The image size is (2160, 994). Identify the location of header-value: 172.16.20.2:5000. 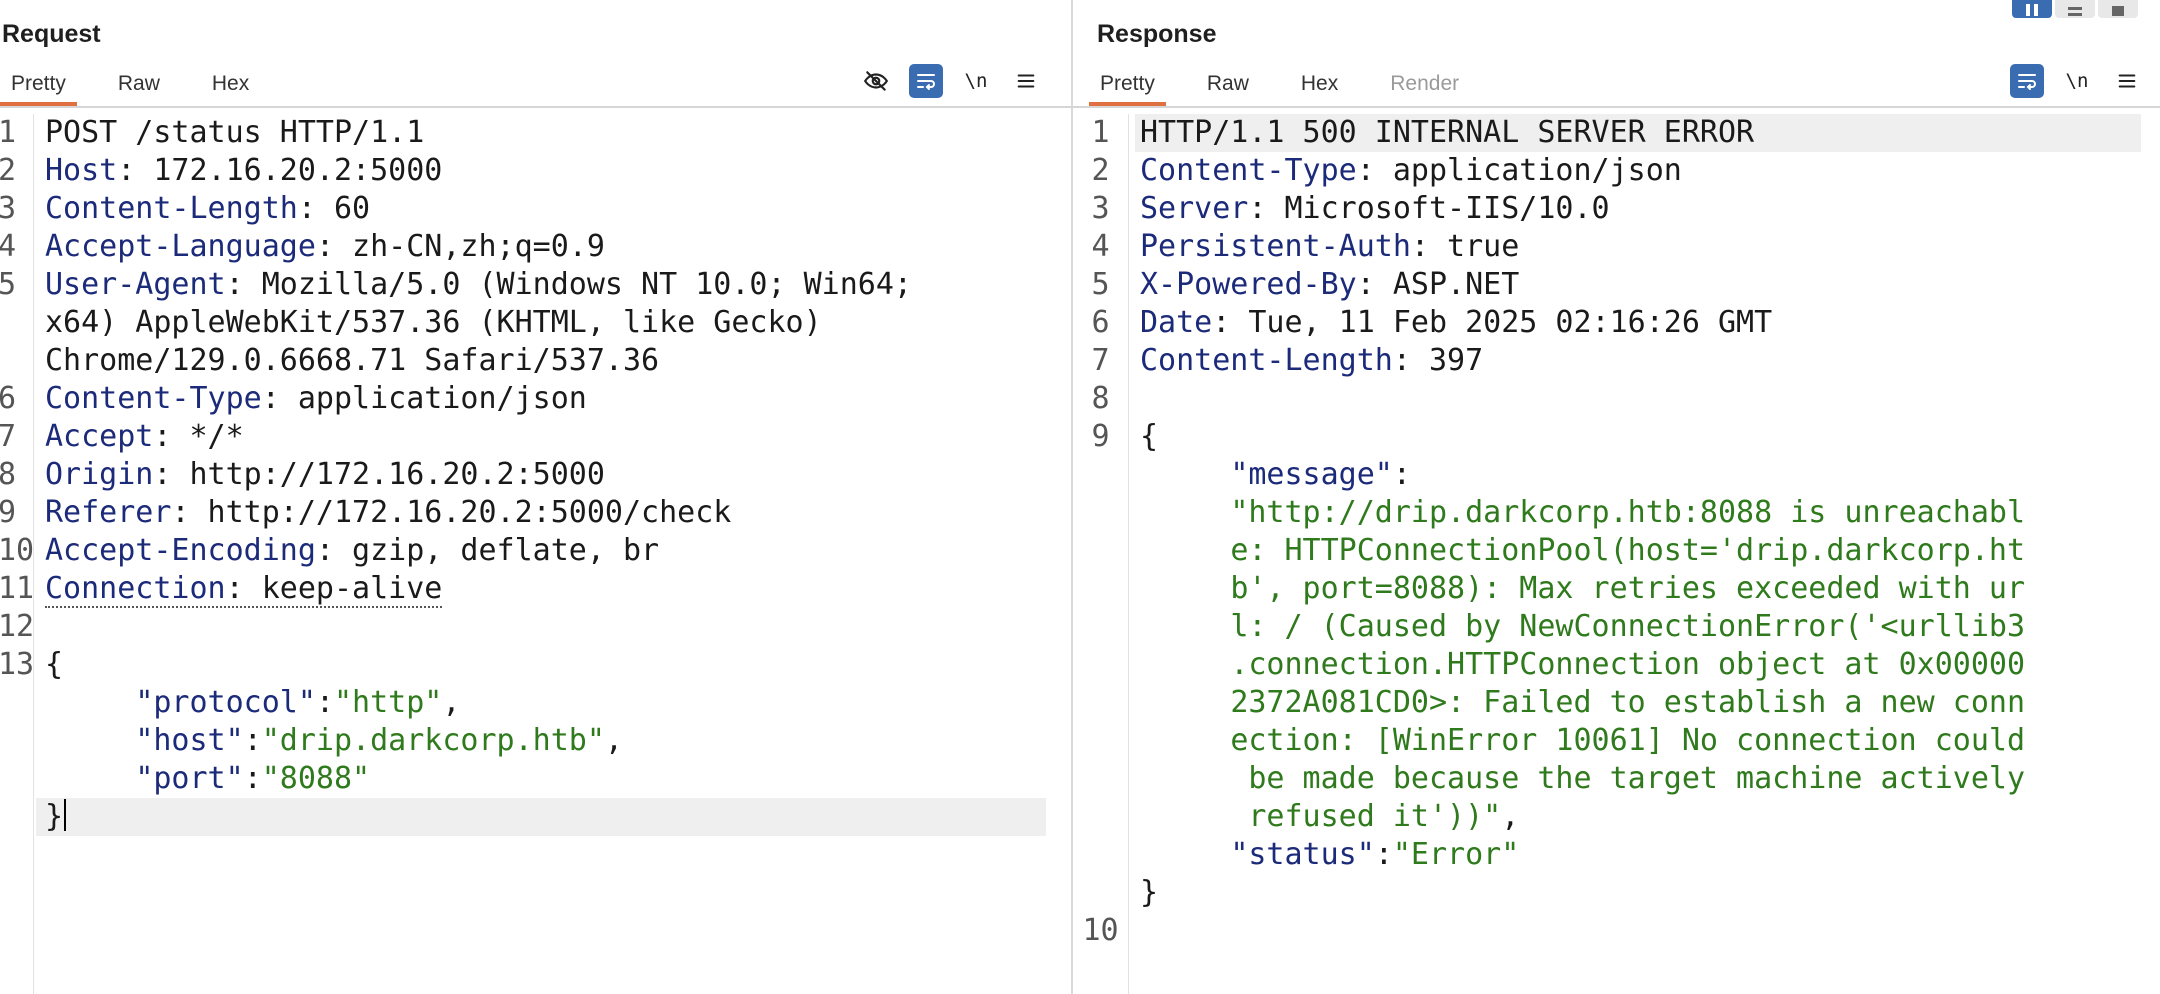
(289, 170).